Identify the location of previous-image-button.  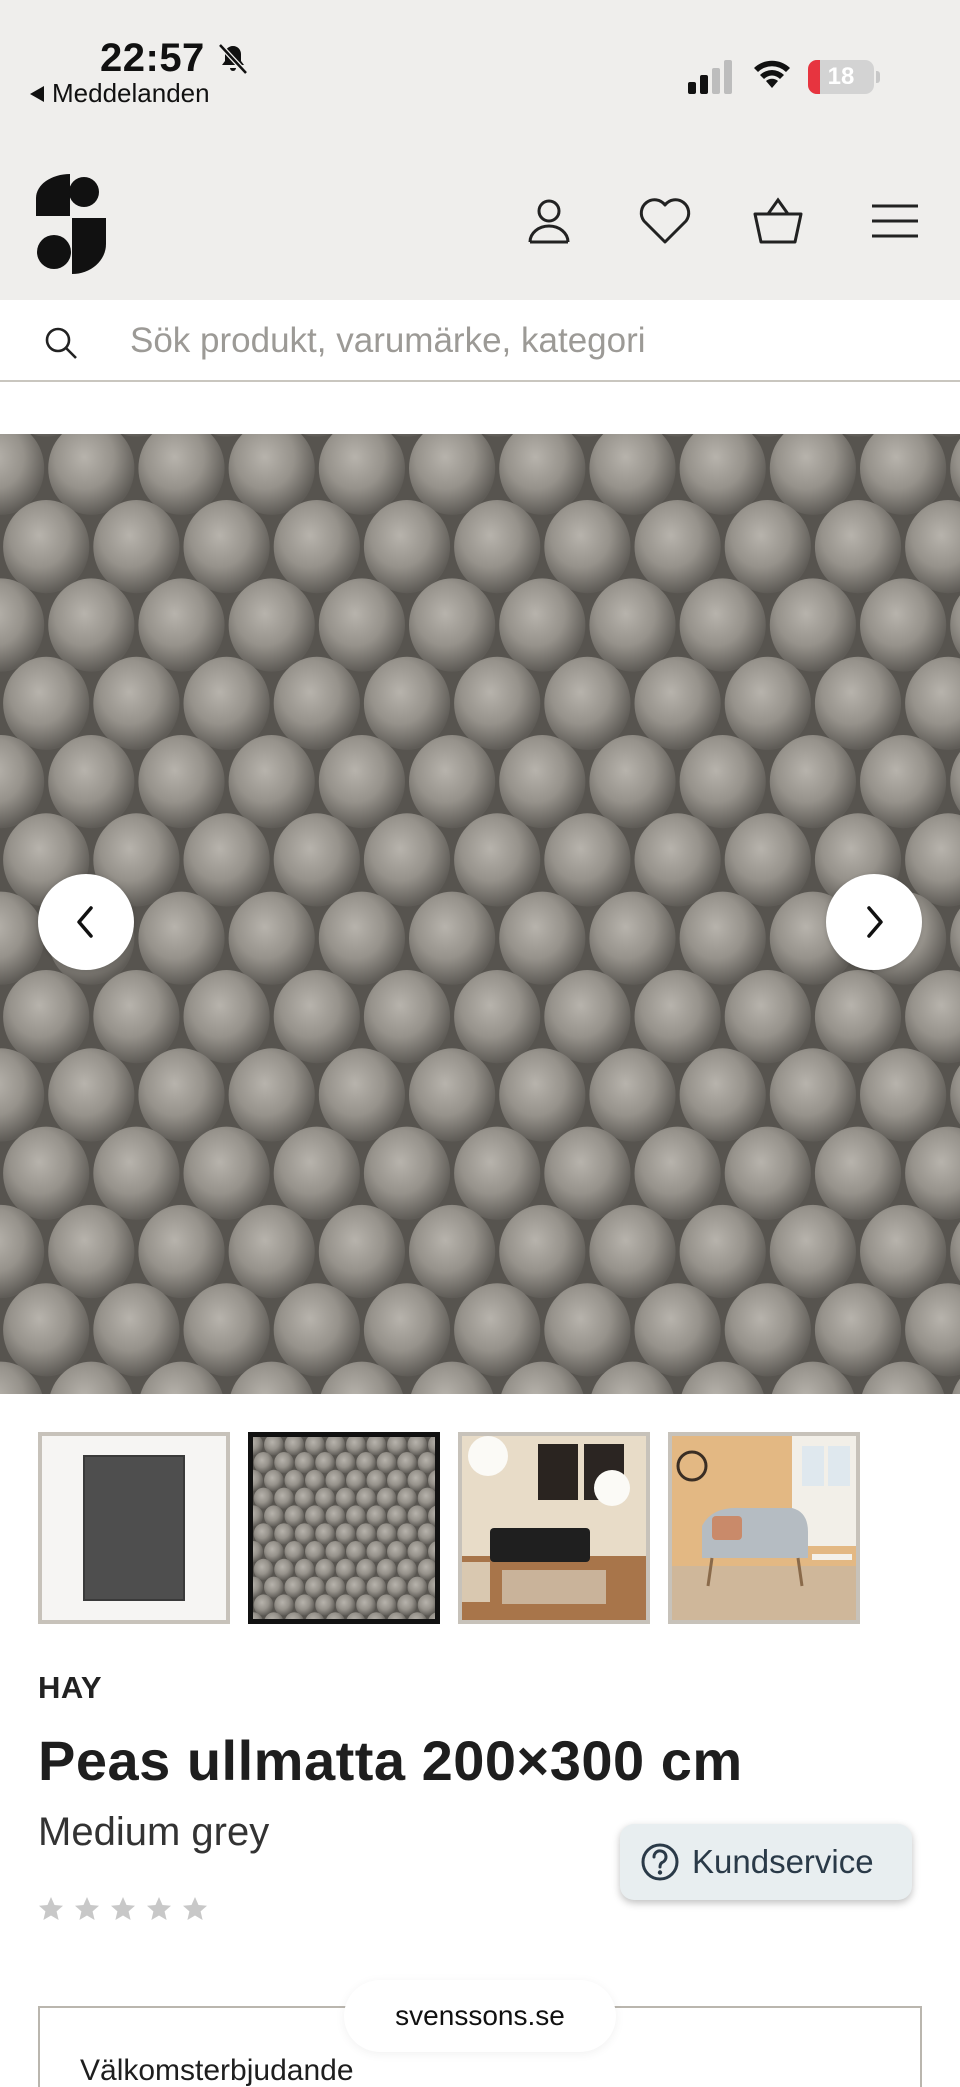
(86, 922).